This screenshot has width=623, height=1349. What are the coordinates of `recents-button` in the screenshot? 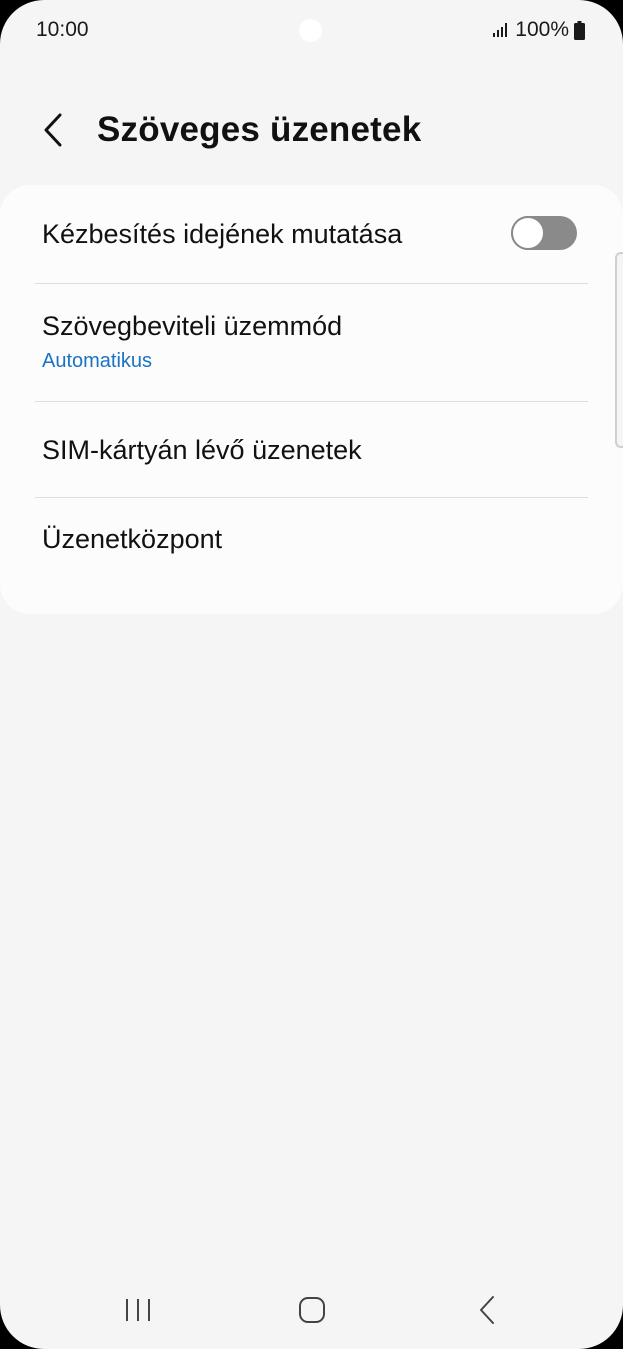 It's located at (138, 1310).